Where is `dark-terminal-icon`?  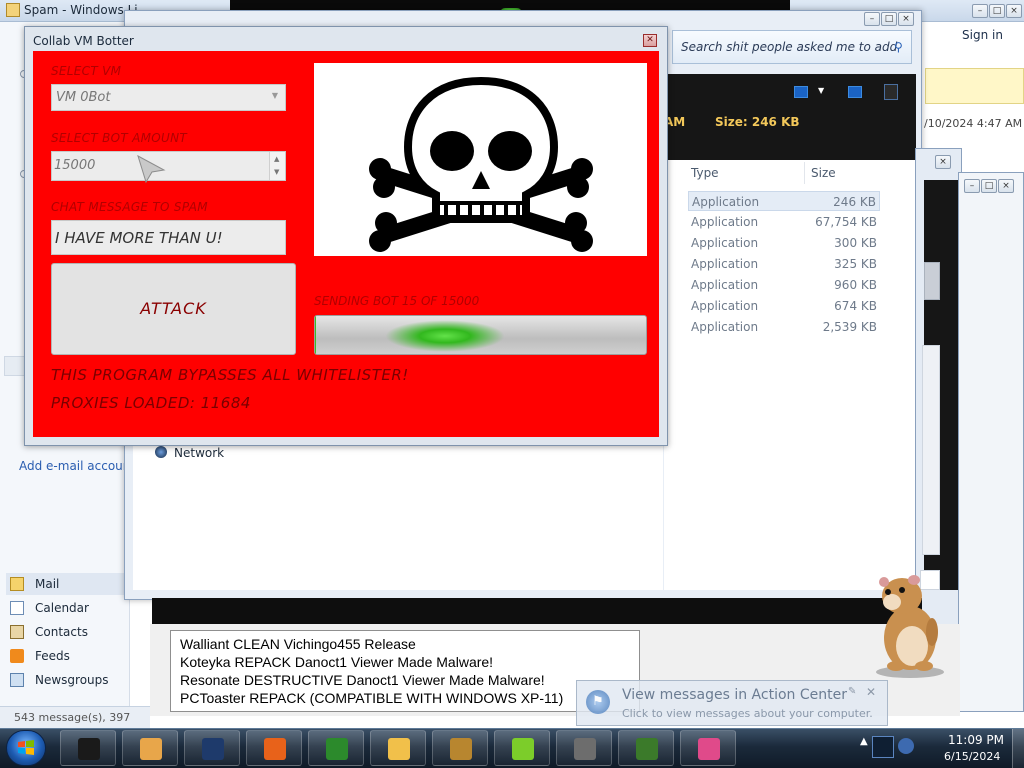 dark-terminal-icon is located at coordinates (89, 749).